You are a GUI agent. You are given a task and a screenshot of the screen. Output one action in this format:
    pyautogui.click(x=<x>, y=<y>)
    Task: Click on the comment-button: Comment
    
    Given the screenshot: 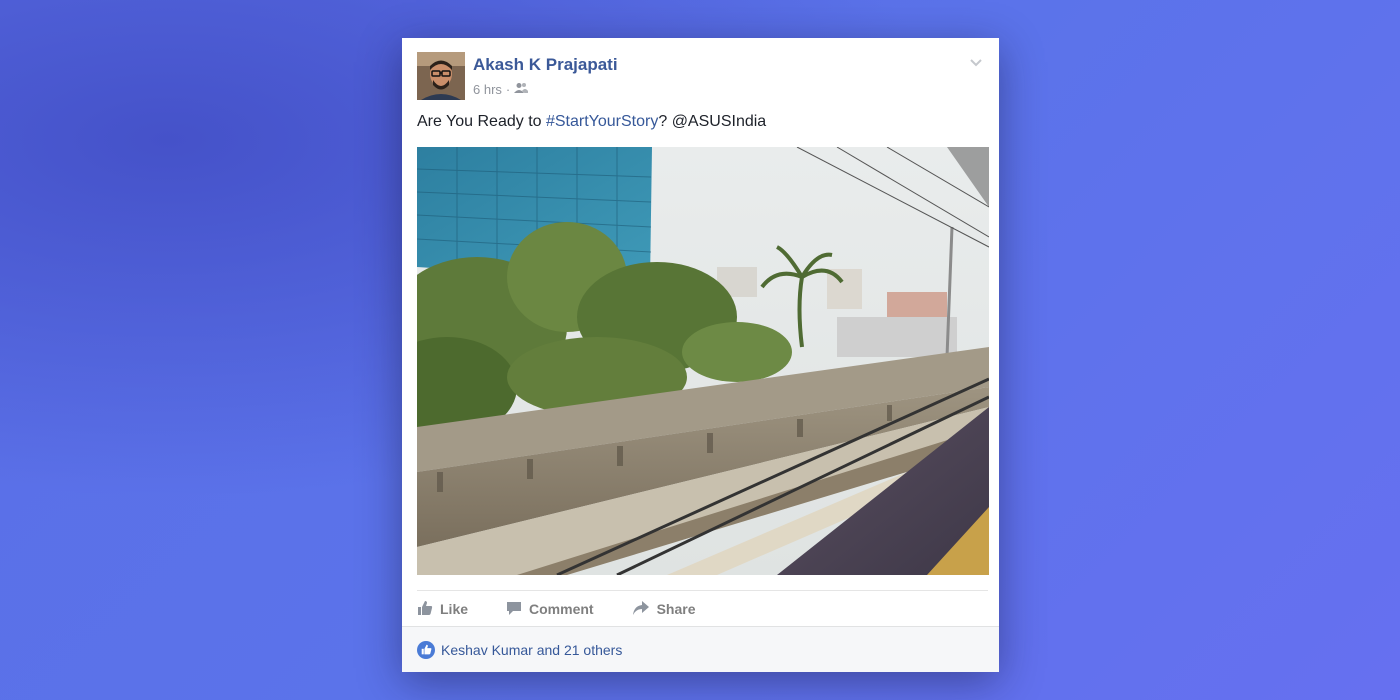 What is the action you would take?
    pyautogui.click(x=550, y=609)
    